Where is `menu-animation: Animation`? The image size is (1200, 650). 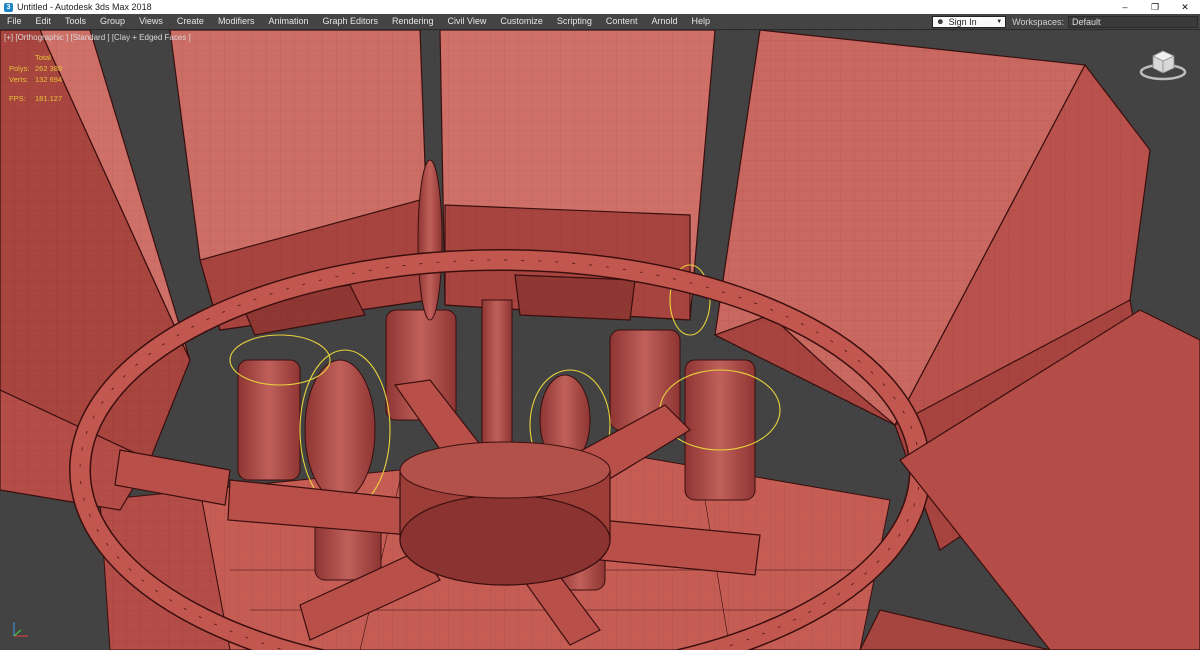
menu-animation: Animation is located at coordinates (288, 21).